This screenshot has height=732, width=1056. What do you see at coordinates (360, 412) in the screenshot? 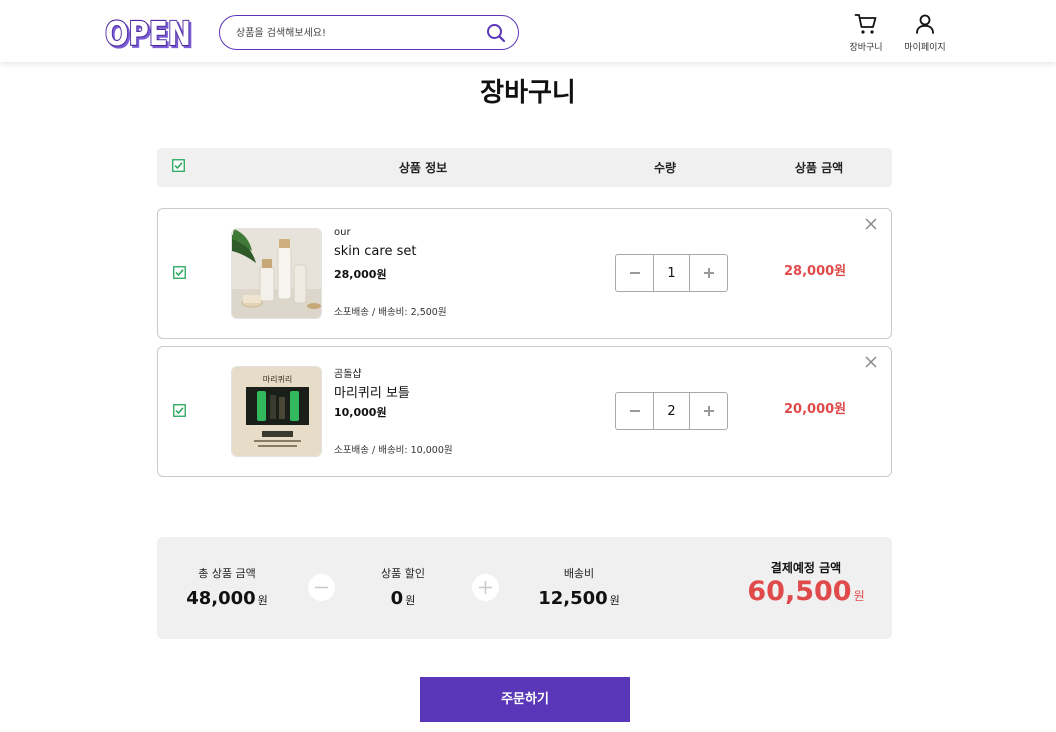
I see `product-price: 10,000원` at bounding box center [360, 412].